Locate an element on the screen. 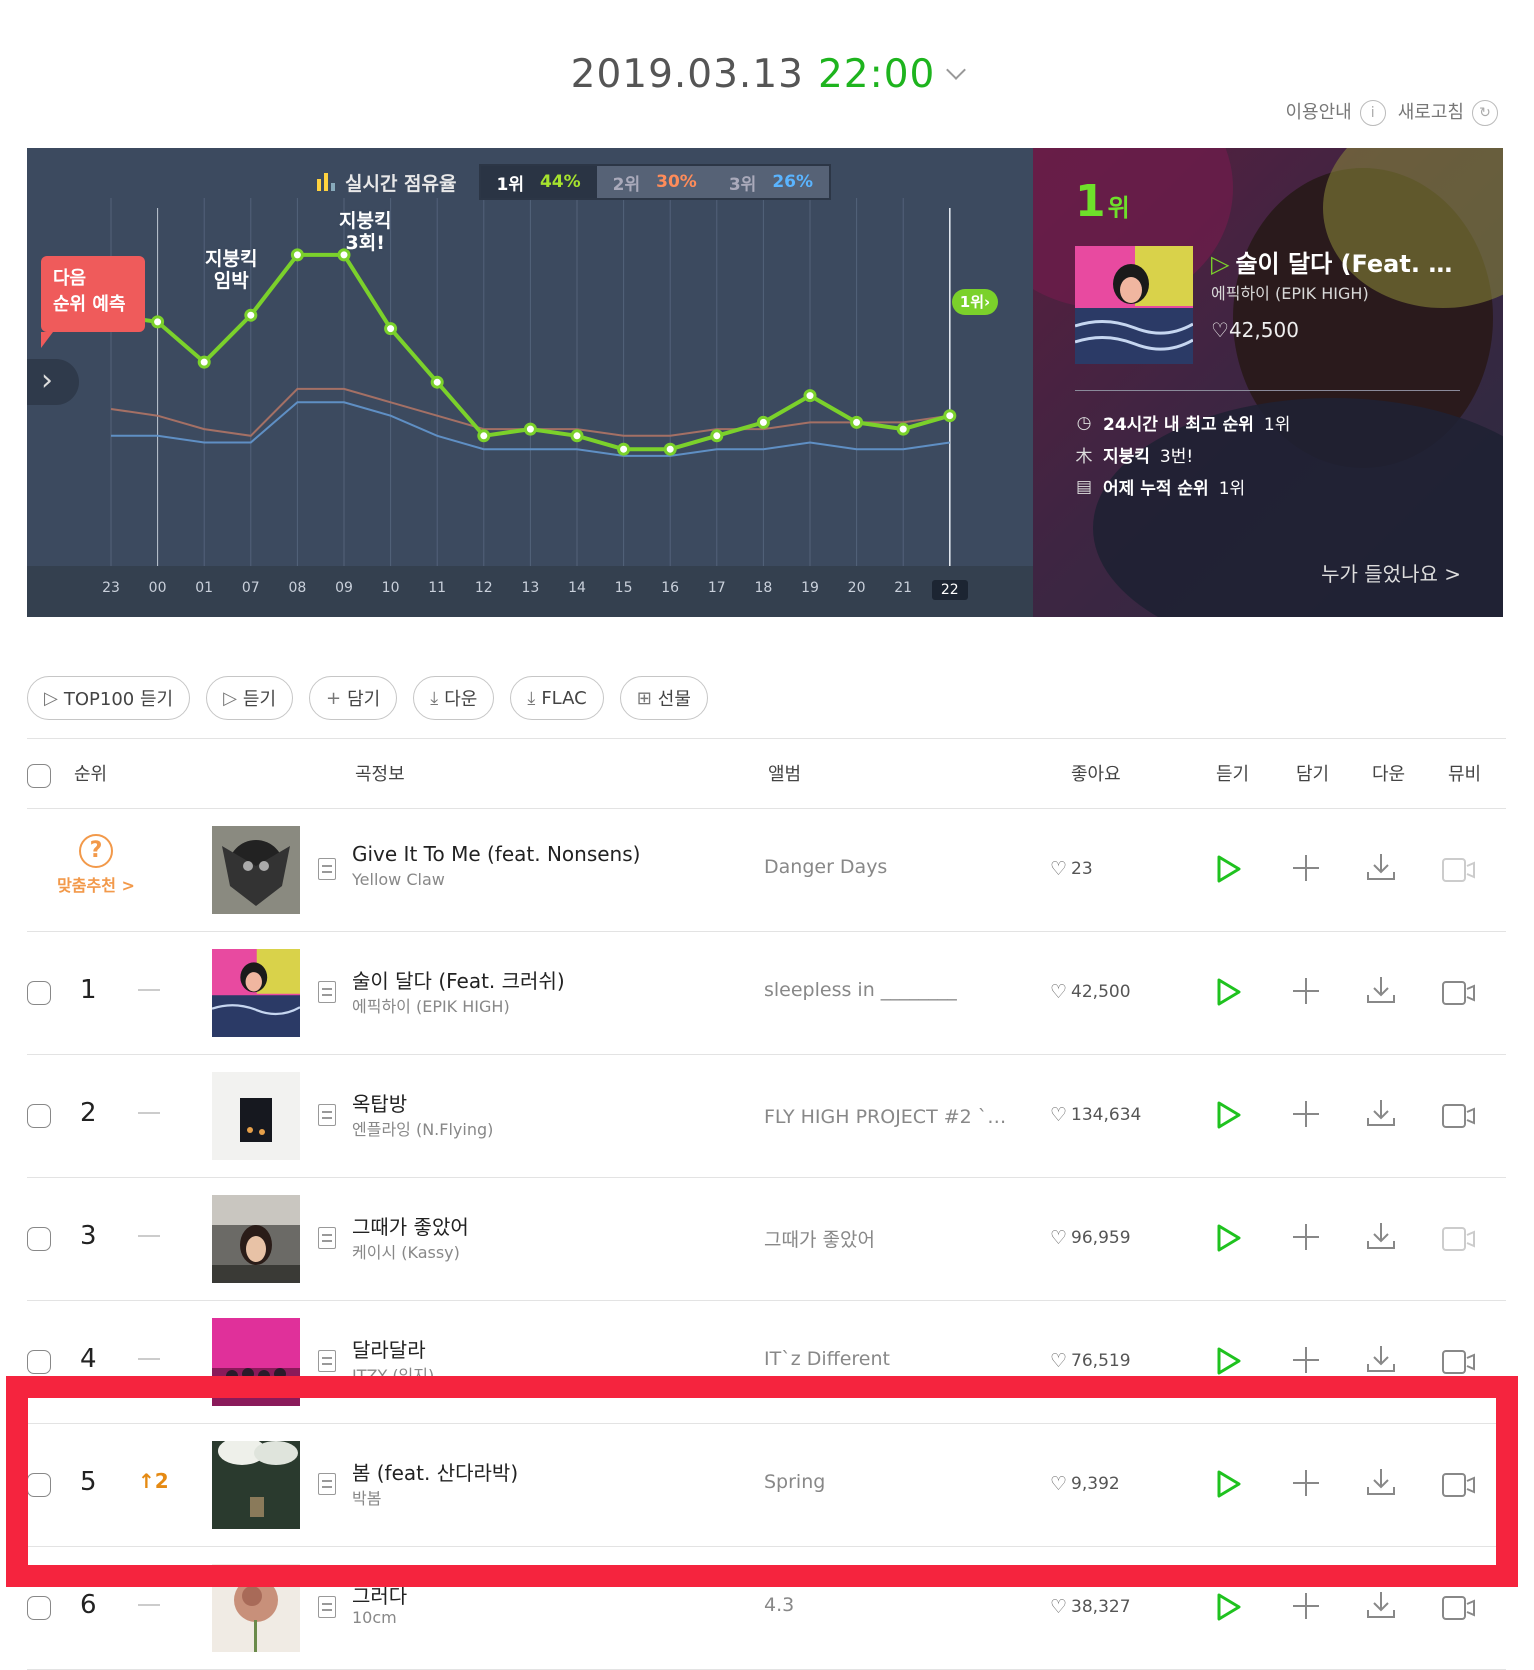  hour-tick-label: 00 is located at coordinates (158, 588).